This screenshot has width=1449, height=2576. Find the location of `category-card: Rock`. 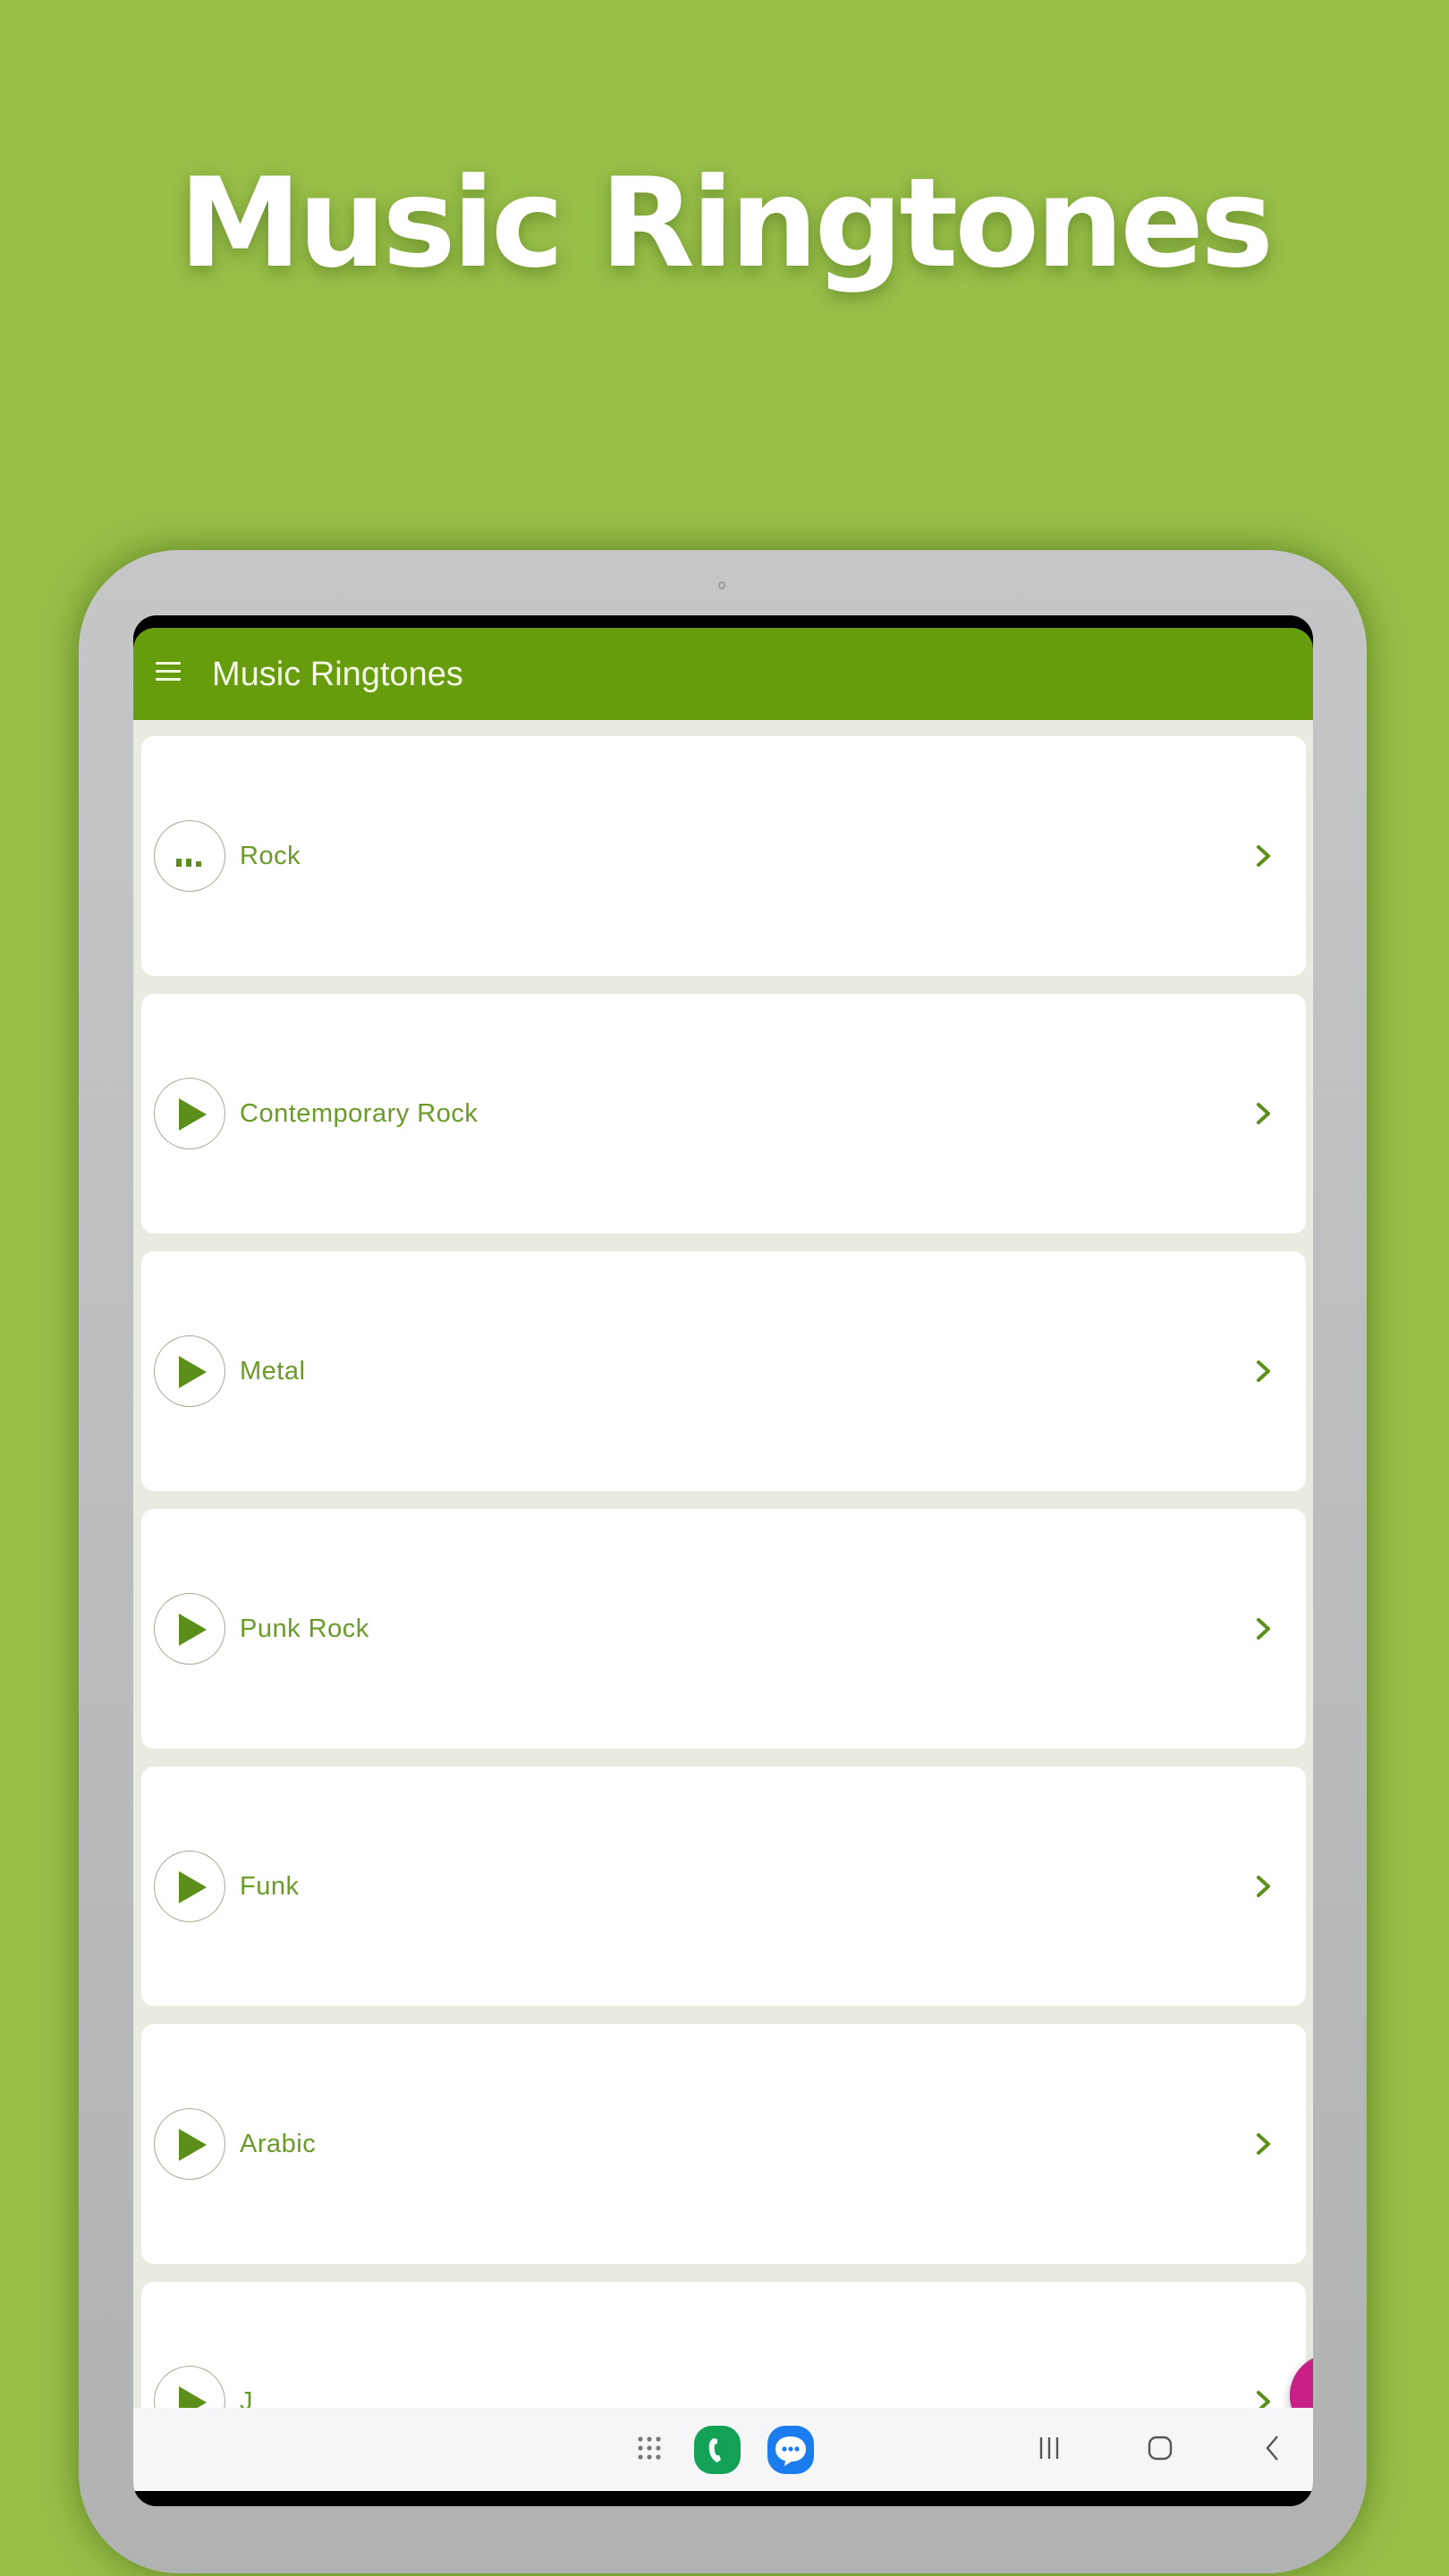

category-card: Rock is located at coordinates (723, 856).